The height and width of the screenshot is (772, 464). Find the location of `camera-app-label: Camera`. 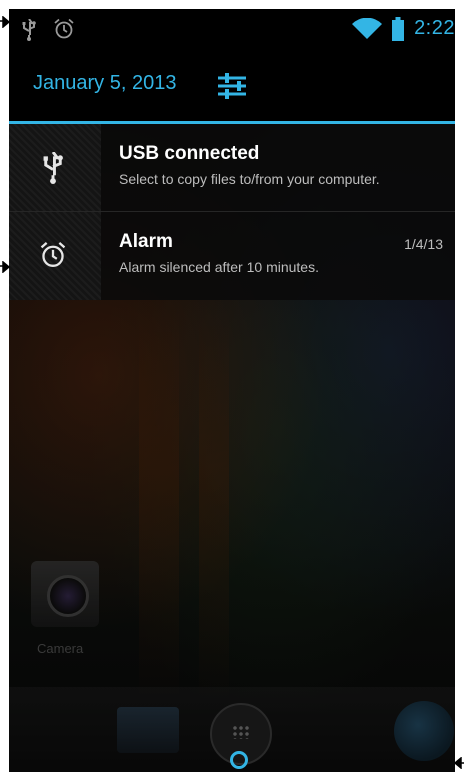

camera-app-label: Camera is located at coordinates (60, 648).